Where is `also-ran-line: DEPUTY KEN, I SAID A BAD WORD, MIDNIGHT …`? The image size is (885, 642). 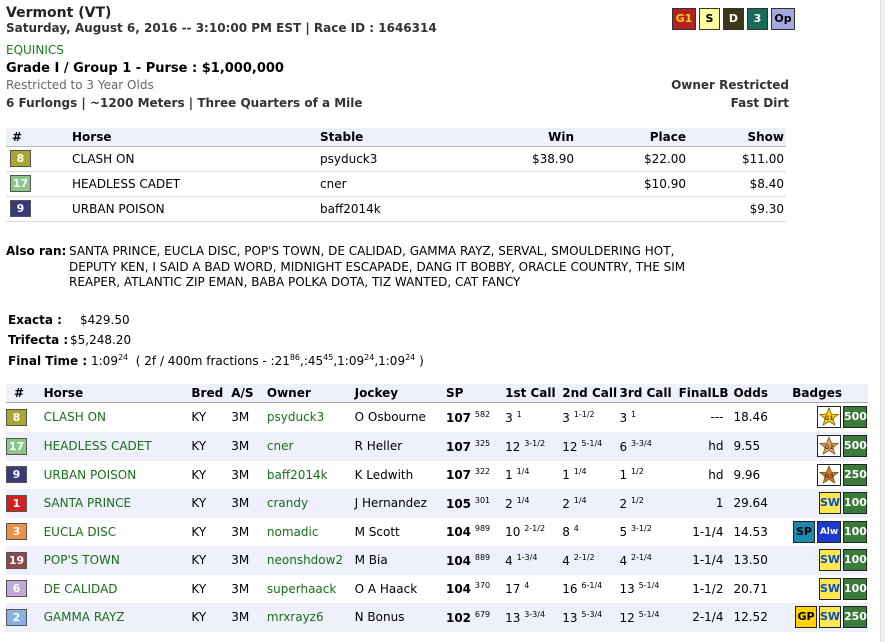
also-ran-line: DEPUTY KEN, I SAID A BAD WORD, MIDNIGHT … is located at coordinates (377, 266).